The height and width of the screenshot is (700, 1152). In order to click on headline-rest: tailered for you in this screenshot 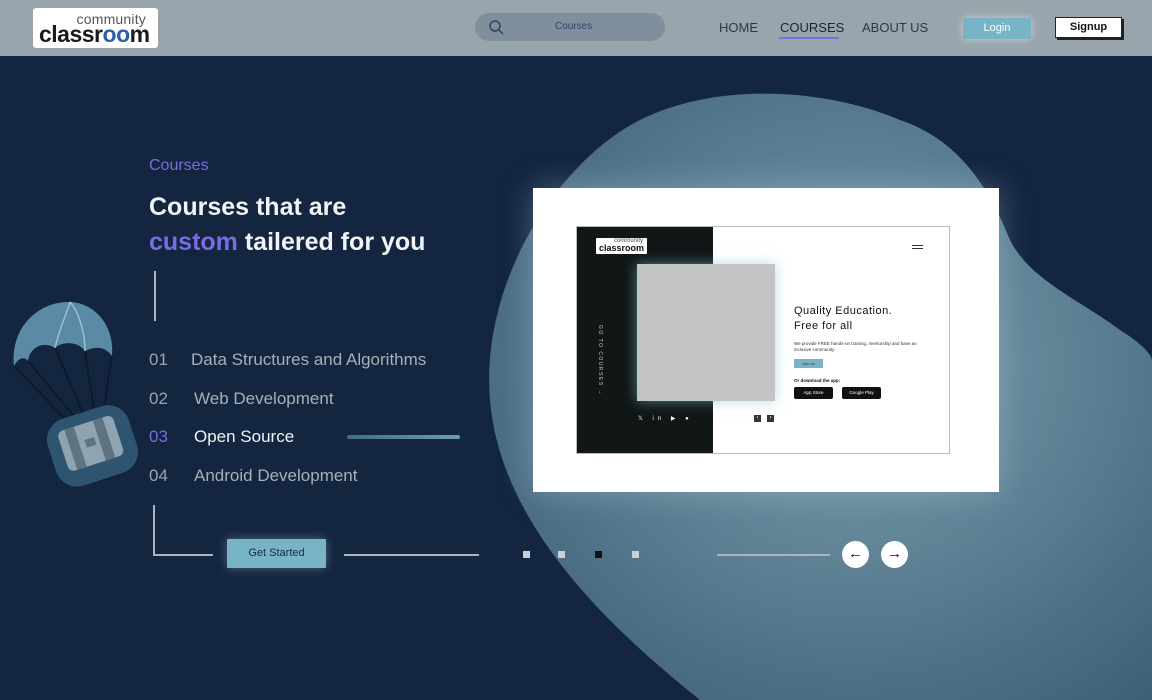, I will do `click(335, 242)`.